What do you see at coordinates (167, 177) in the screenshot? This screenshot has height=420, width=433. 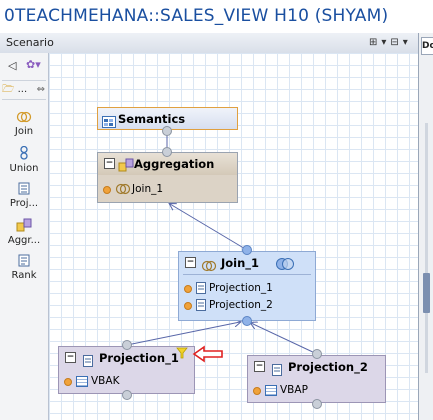 I see `aggregation-node: − Aggregation Join_1` at bounding box center [167, 177].